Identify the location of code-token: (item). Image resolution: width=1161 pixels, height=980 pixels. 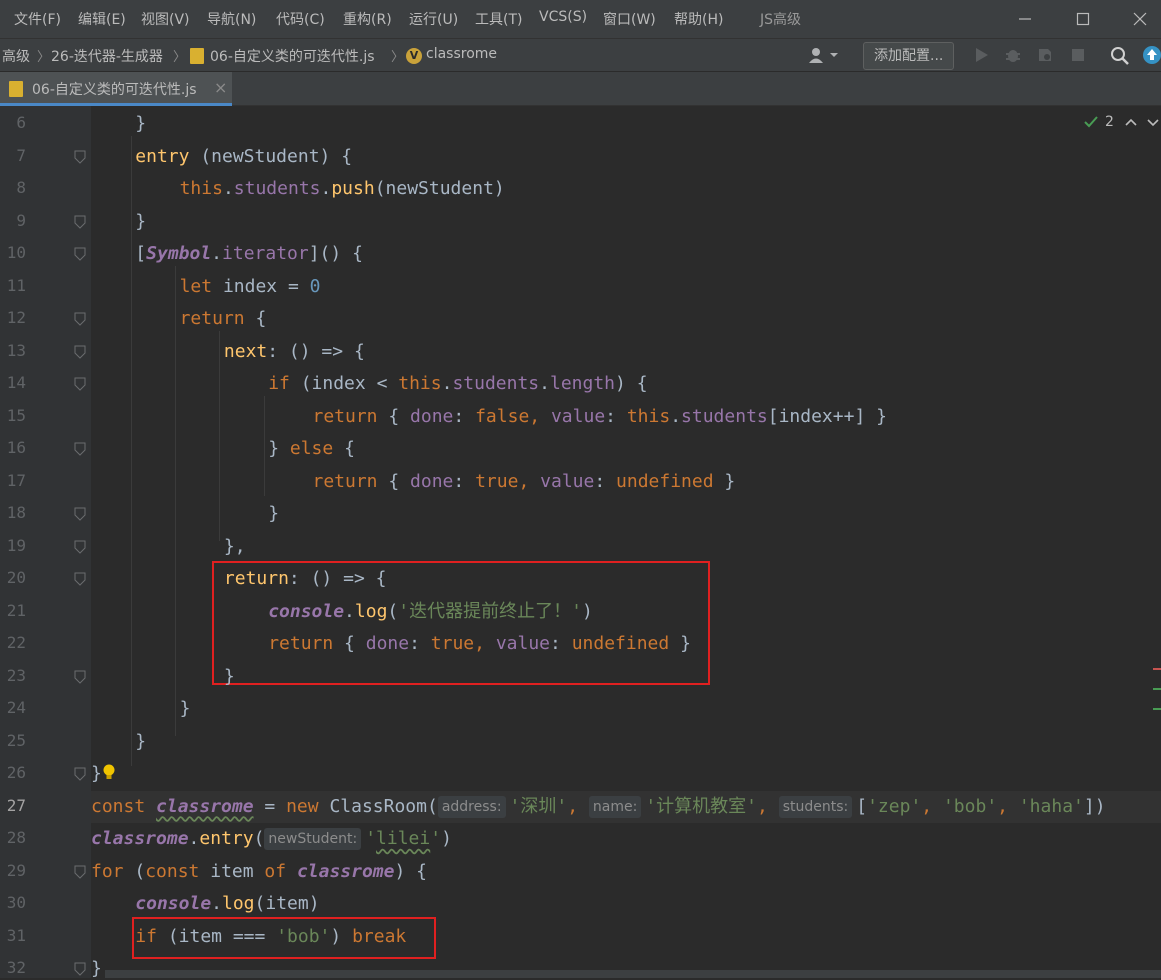
(287, 903).